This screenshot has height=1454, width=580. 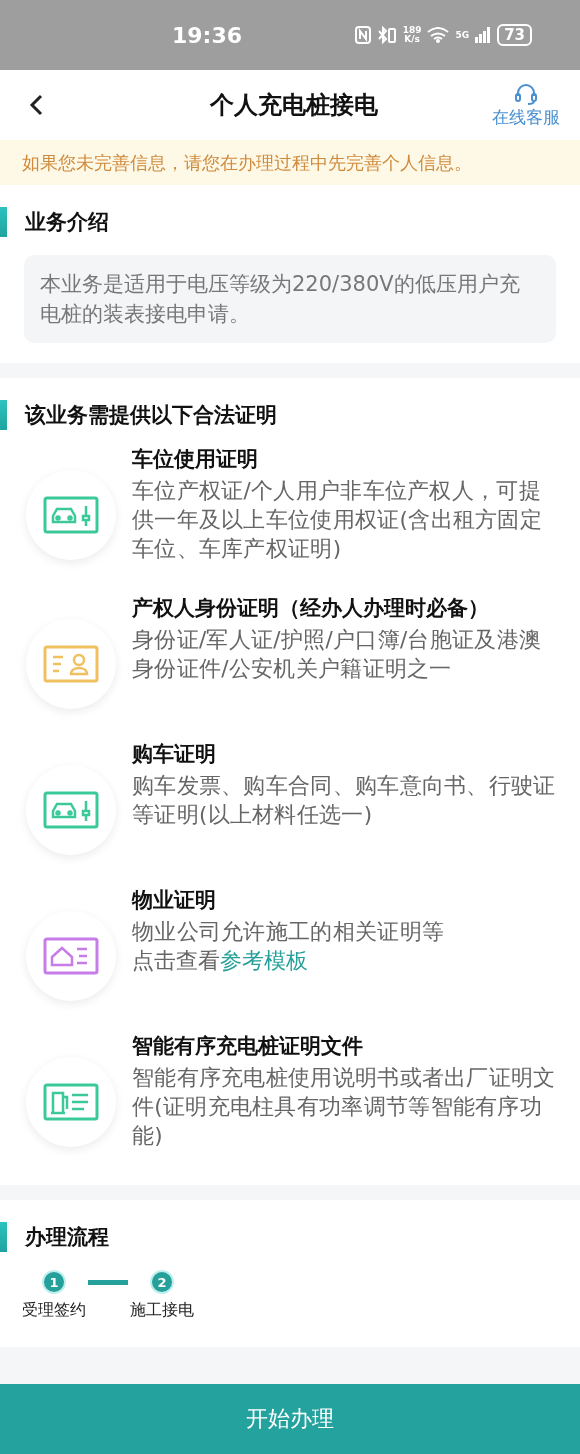 I want to click on document-description: 身份证/军人证/护照/户口簿/台胞证及港澳身份证件/公安机关户籍证明之一, so click(x=337, y=654).